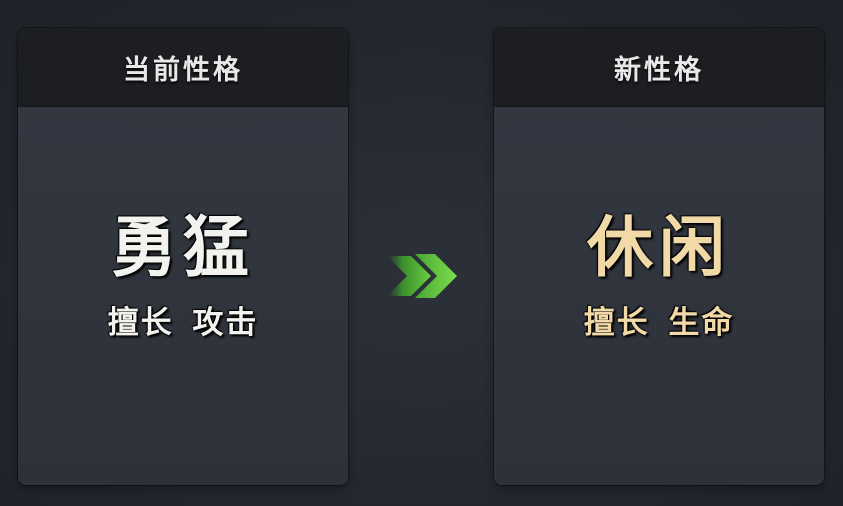 The image size is (843, 506). I want to click on new-personality-header: 新性格, so click(659, 67).